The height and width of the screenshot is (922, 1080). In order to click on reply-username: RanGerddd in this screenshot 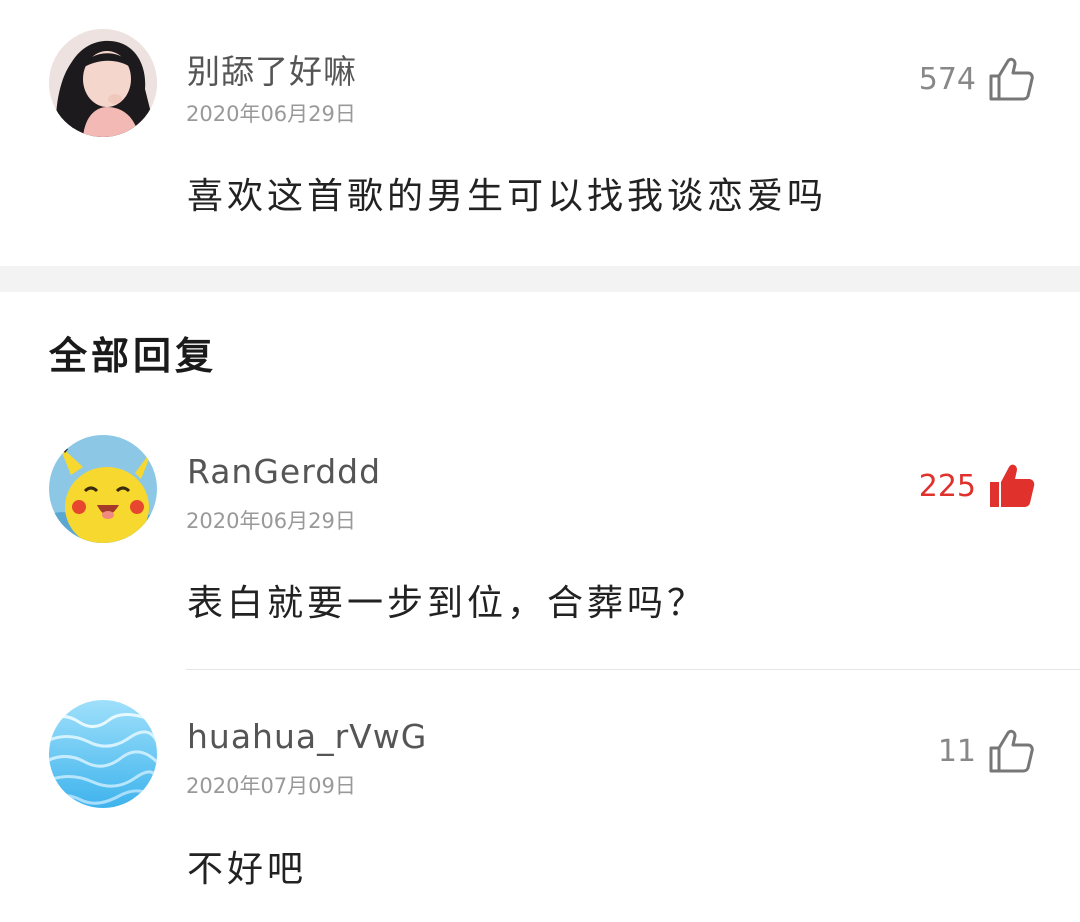, I will do `click(284, 471)`.